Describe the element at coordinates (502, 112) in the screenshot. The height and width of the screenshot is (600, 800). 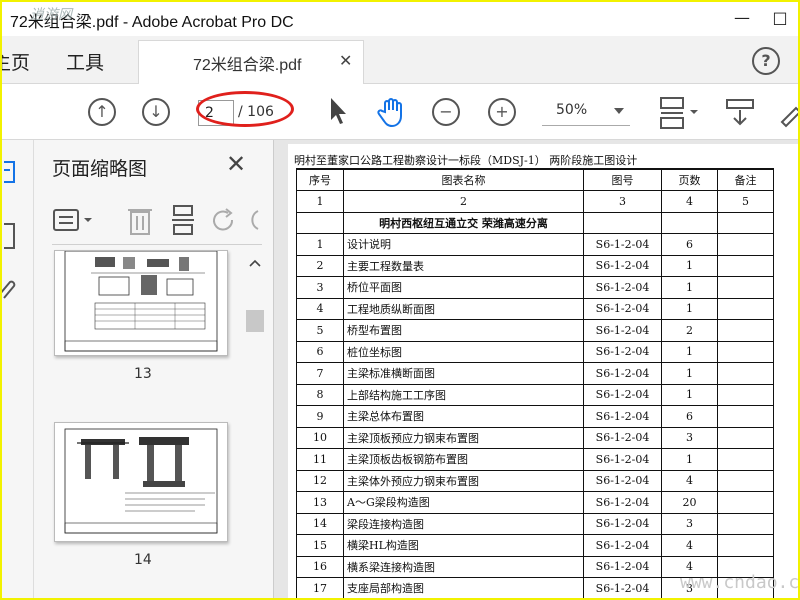
I see `zoom-in-icon: +` at that location.